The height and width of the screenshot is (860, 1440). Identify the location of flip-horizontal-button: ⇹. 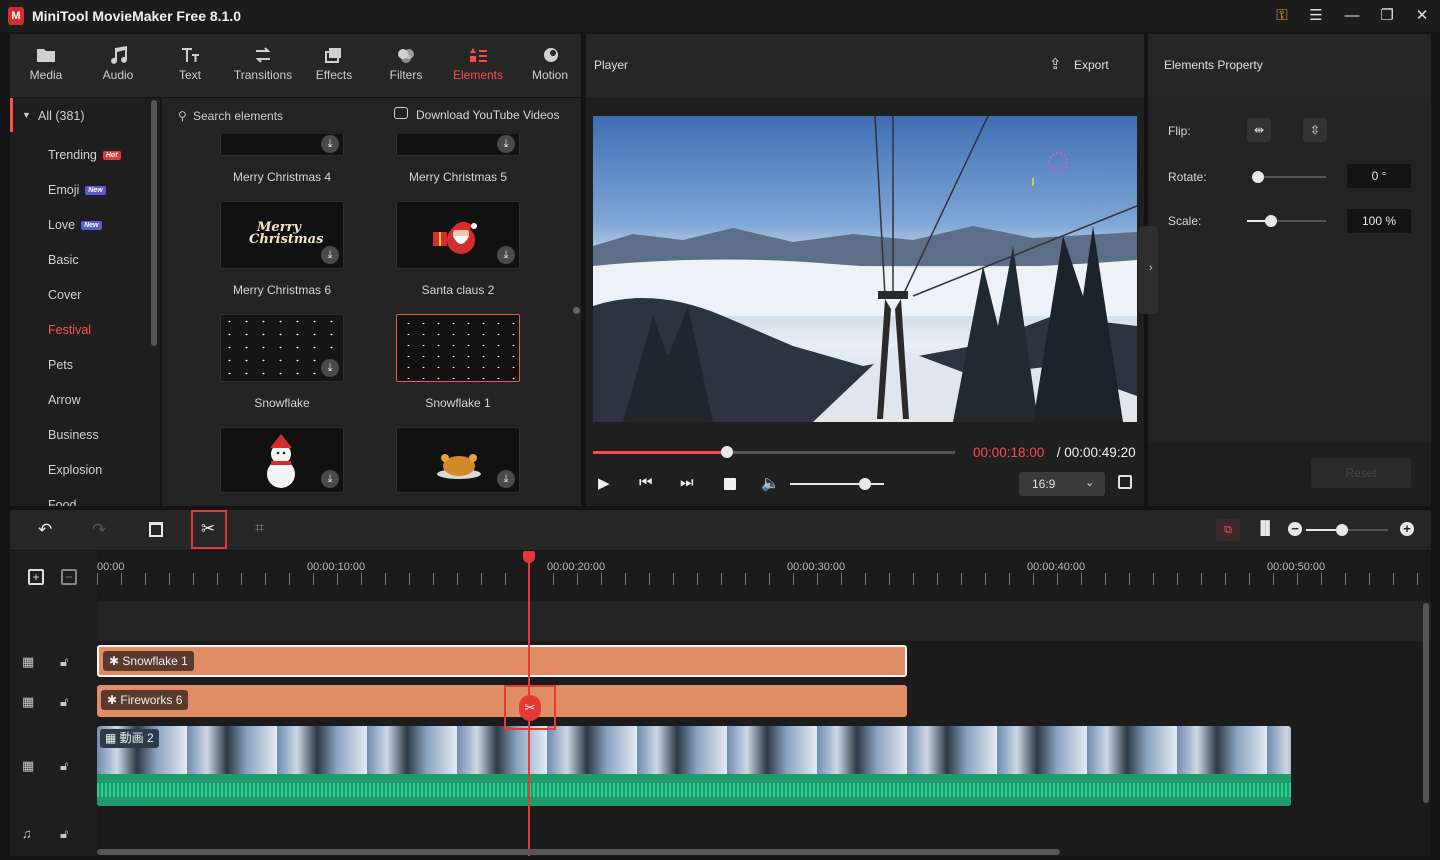
(1259, 130).